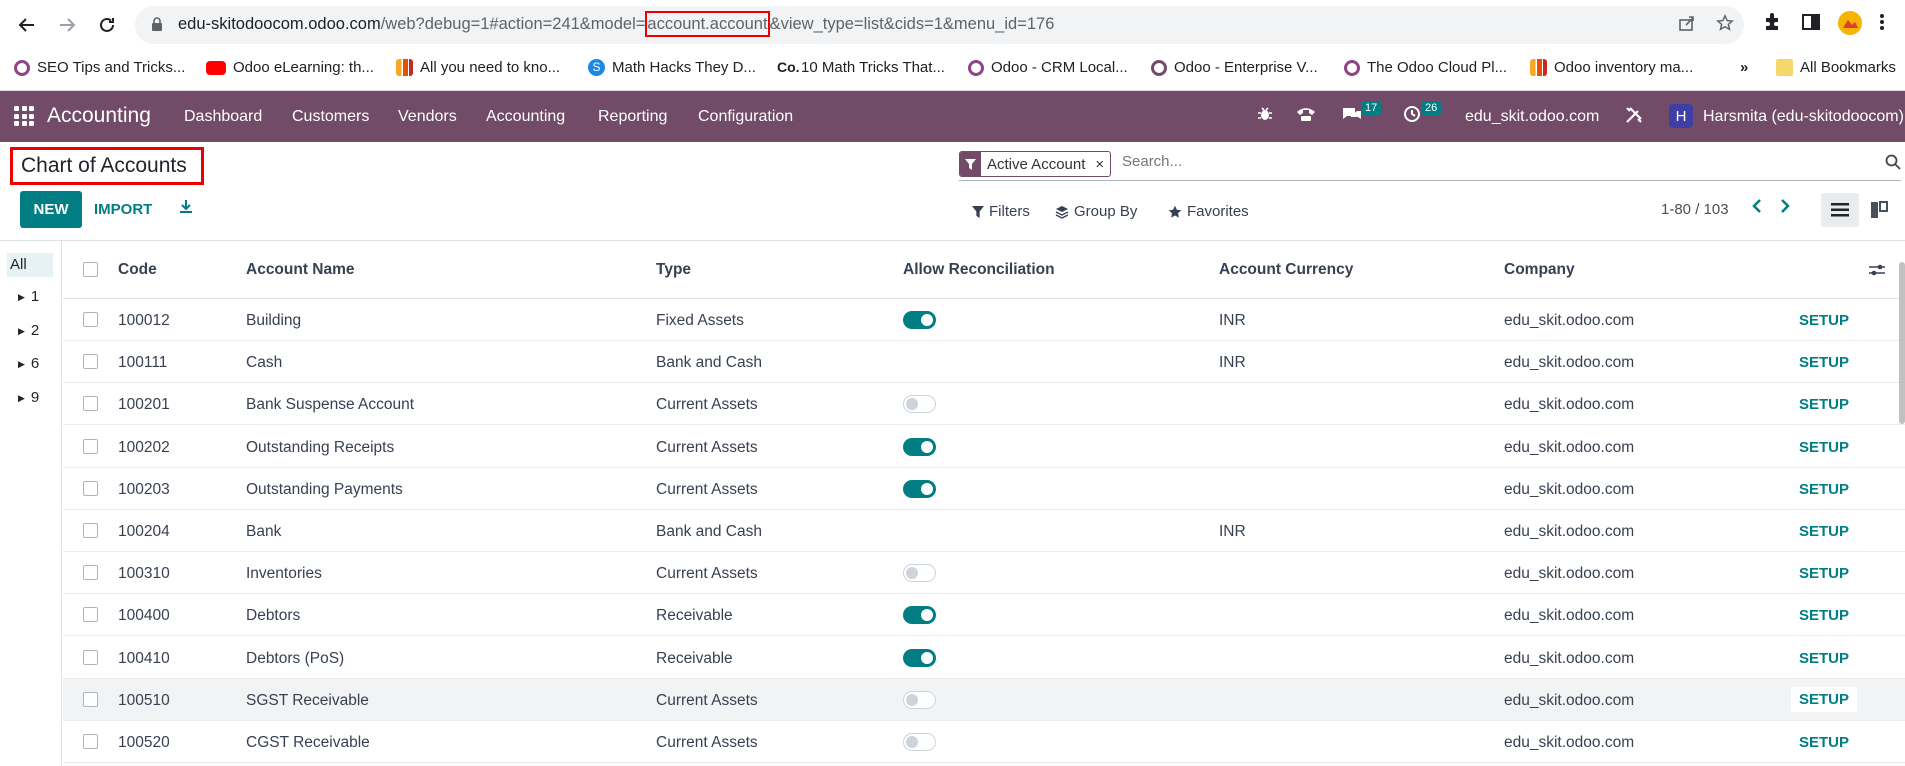  Describe the element at coordinates (1882, 22) in the screenshot. I see `browser-menu-icon` at that location.